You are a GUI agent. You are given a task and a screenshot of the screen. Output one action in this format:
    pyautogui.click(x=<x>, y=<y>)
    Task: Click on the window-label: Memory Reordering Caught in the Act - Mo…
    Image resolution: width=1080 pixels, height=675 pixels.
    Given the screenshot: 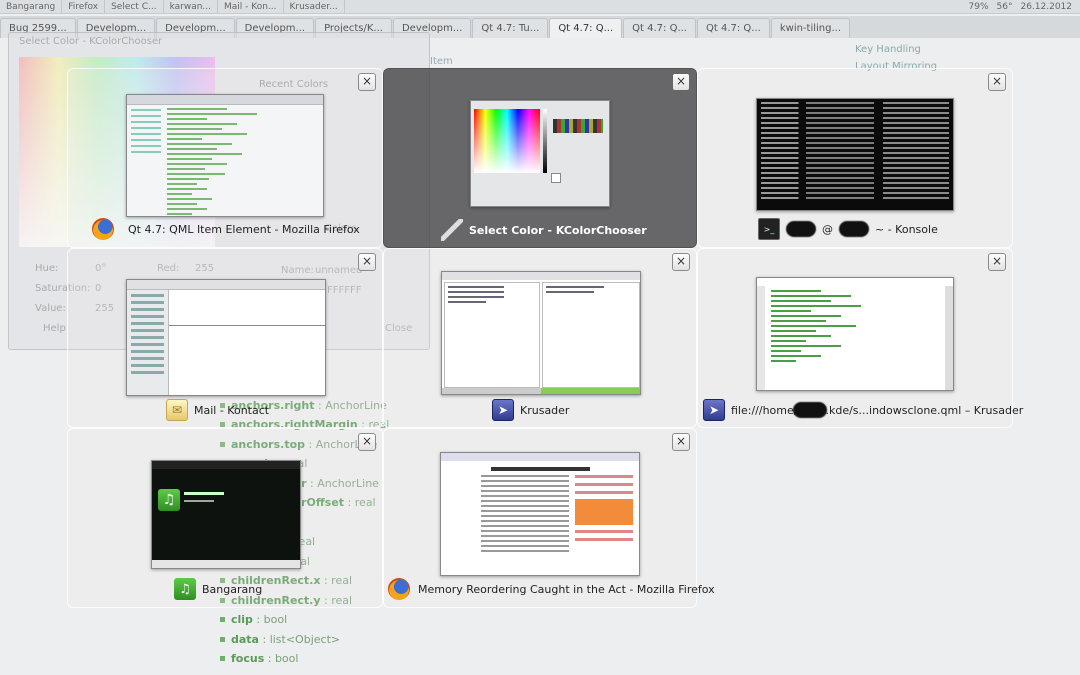 What is the action you would take?
    pyautogui.click(x=551, y=589)
    